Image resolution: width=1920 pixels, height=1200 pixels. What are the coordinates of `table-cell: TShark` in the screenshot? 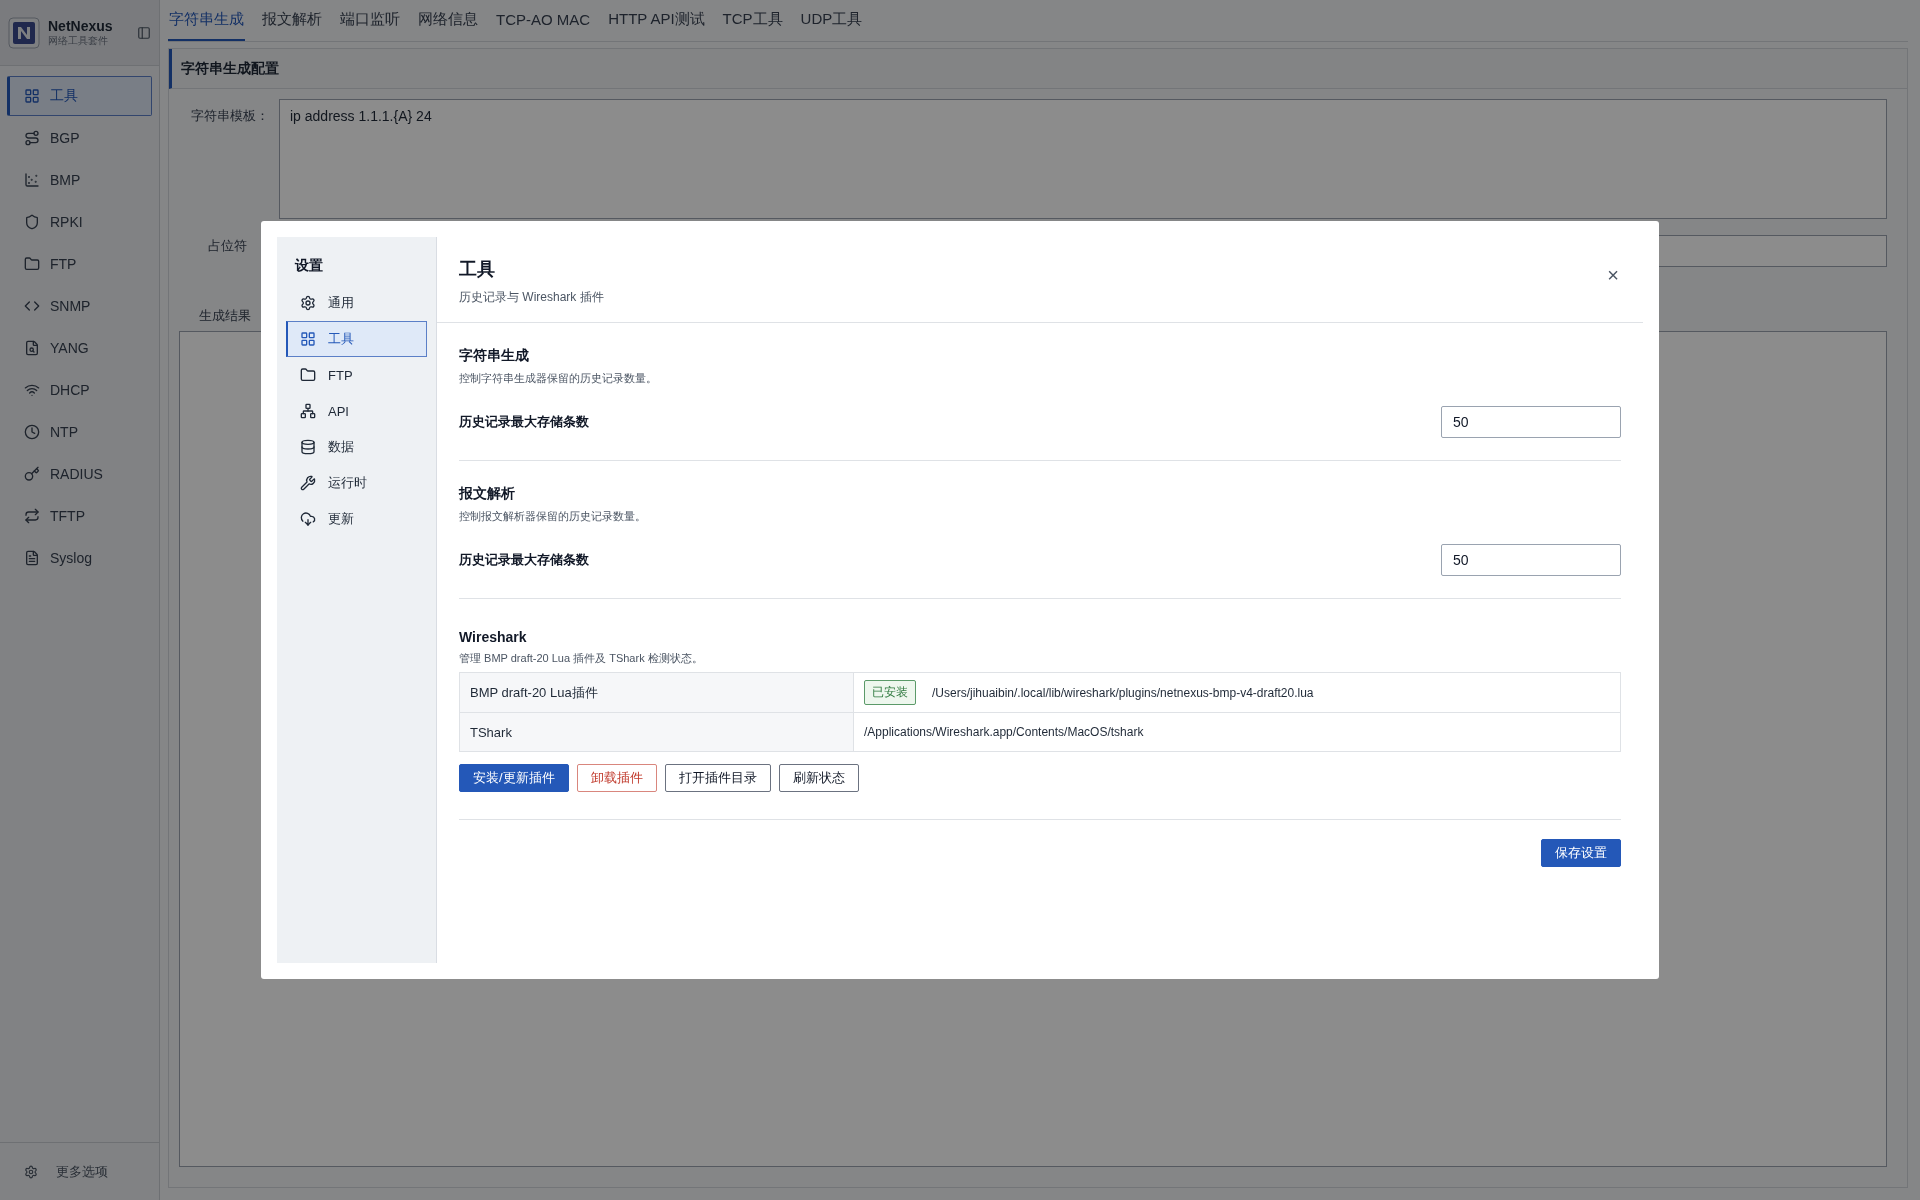 It's located at (657, 731).